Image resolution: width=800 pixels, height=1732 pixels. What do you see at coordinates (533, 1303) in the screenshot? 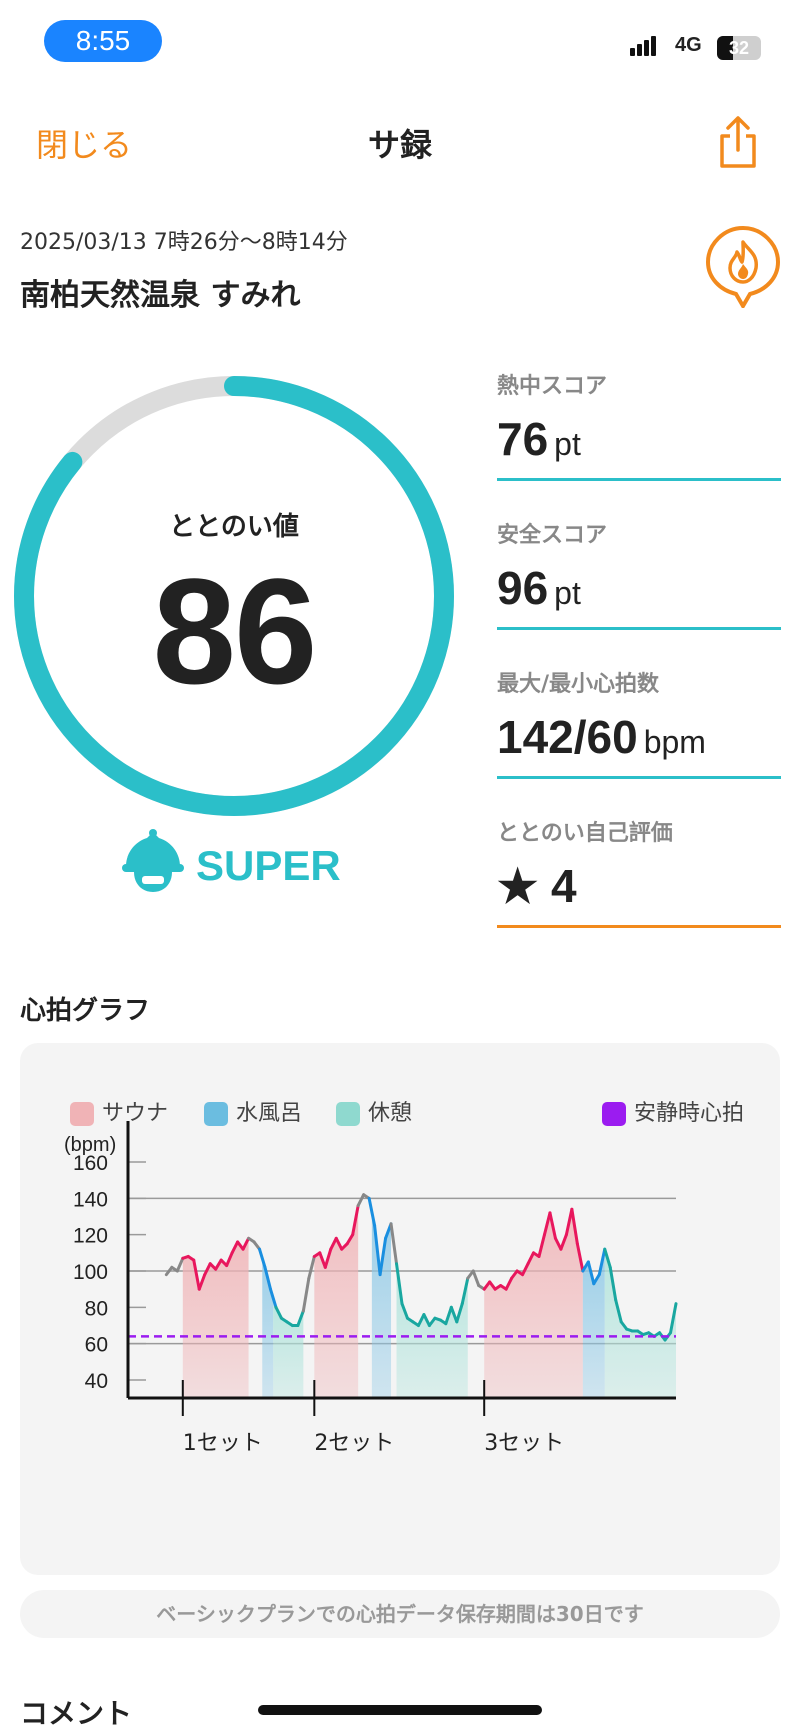
I see `phase-area-sauna` at bounding box center [533, 1303].